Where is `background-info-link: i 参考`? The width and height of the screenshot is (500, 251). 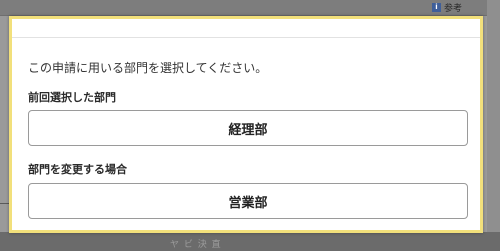 background-info-link: i 参考 is located at coordinates (447, 7).